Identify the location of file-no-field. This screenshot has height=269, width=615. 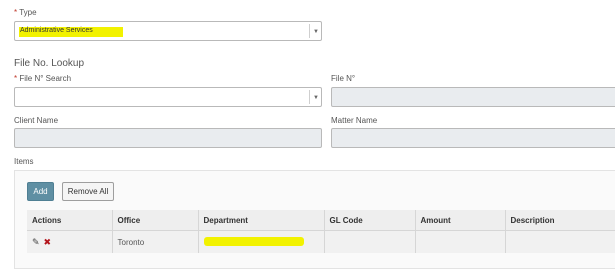
(473, 97).